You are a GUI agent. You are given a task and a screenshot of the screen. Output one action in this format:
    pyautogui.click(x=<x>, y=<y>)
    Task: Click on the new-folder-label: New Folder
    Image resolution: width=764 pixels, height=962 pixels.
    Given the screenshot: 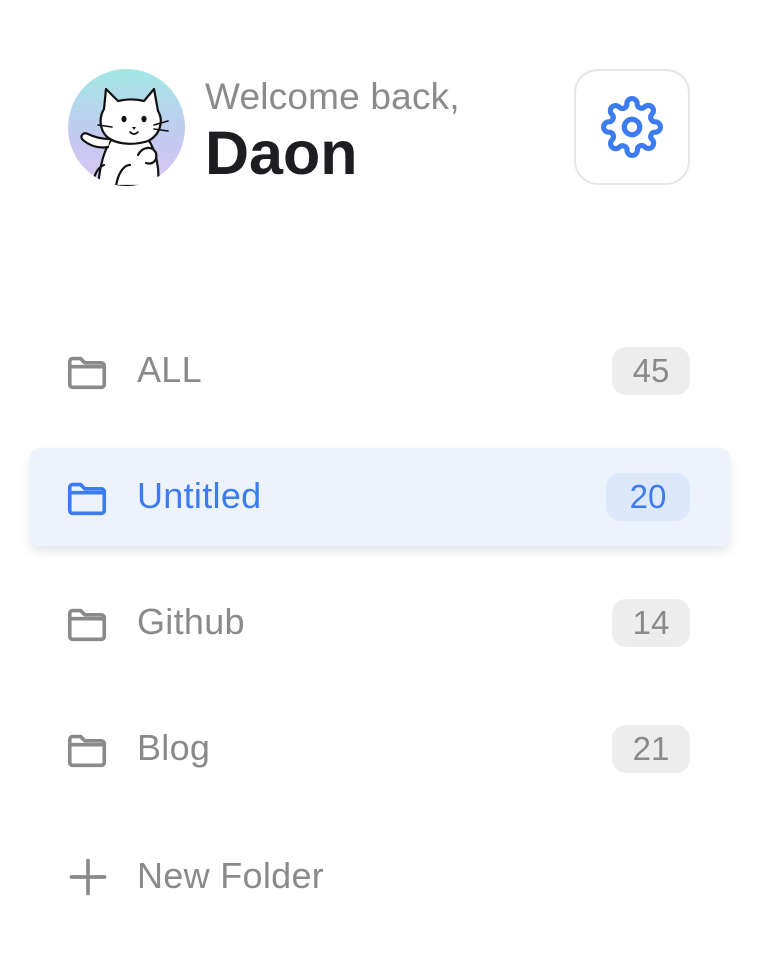 What is the action you would take?
    pyautogui.click(x=231, y=875)
    